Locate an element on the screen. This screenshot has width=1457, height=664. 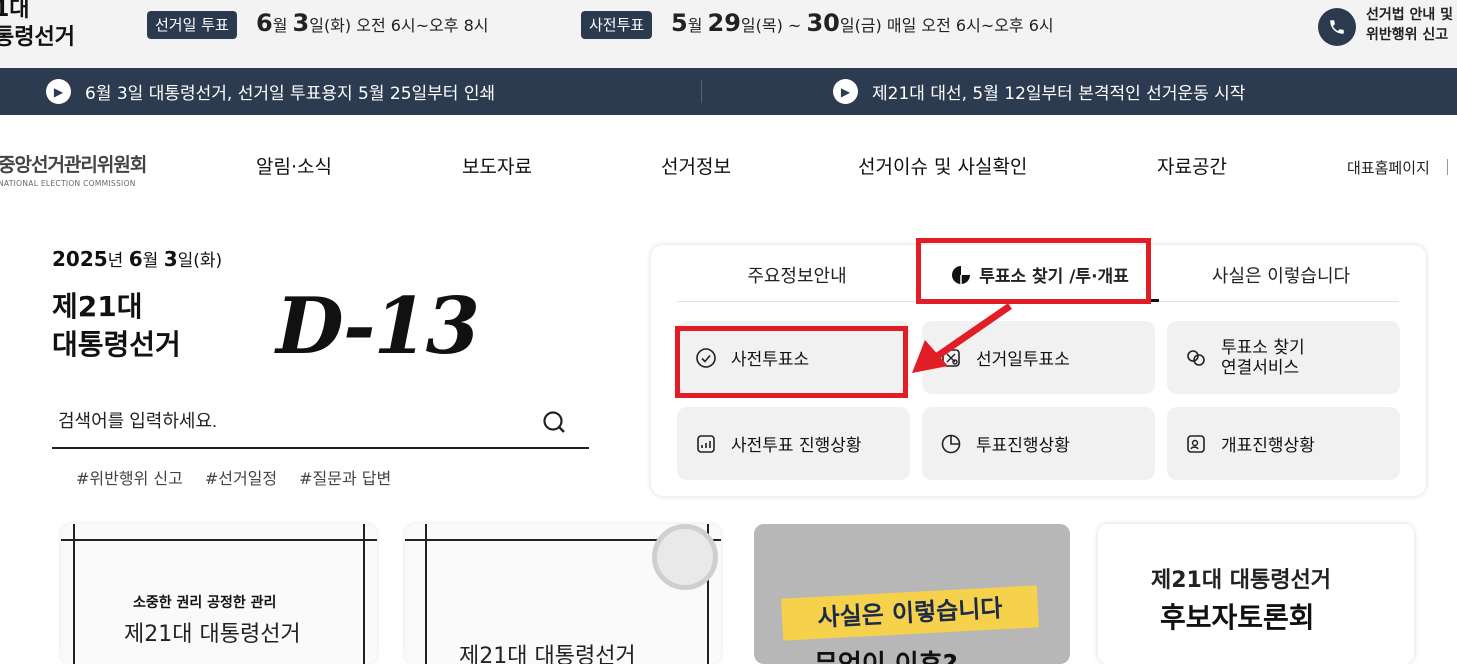
fact-check-card: 사실은 이렇습니다 무엇이 이후? is located at coordinates (912, 594).